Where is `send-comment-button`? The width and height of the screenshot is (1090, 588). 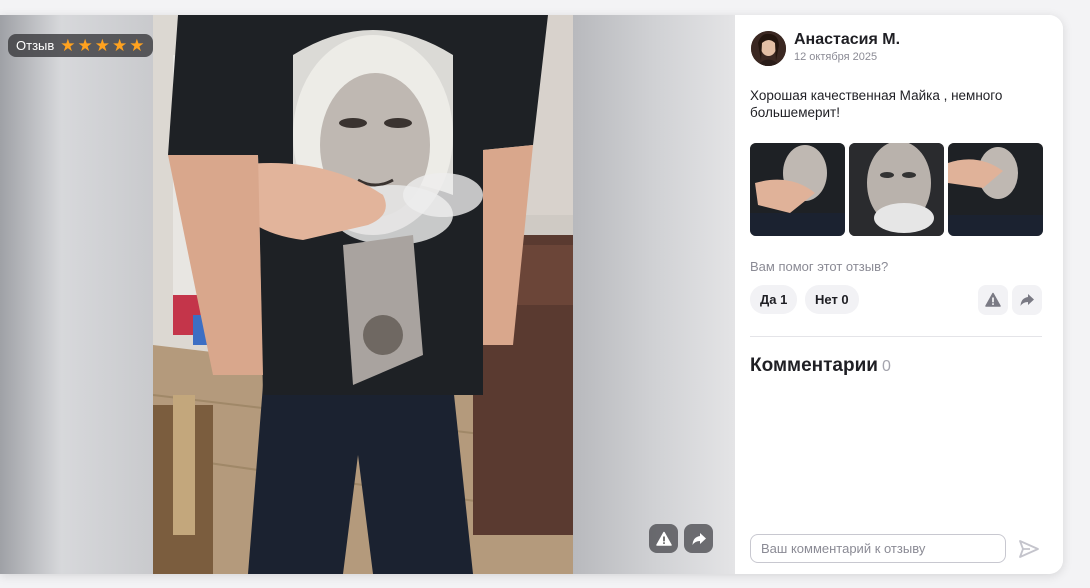 send-comment-button is located at coordinates (1029, 549).